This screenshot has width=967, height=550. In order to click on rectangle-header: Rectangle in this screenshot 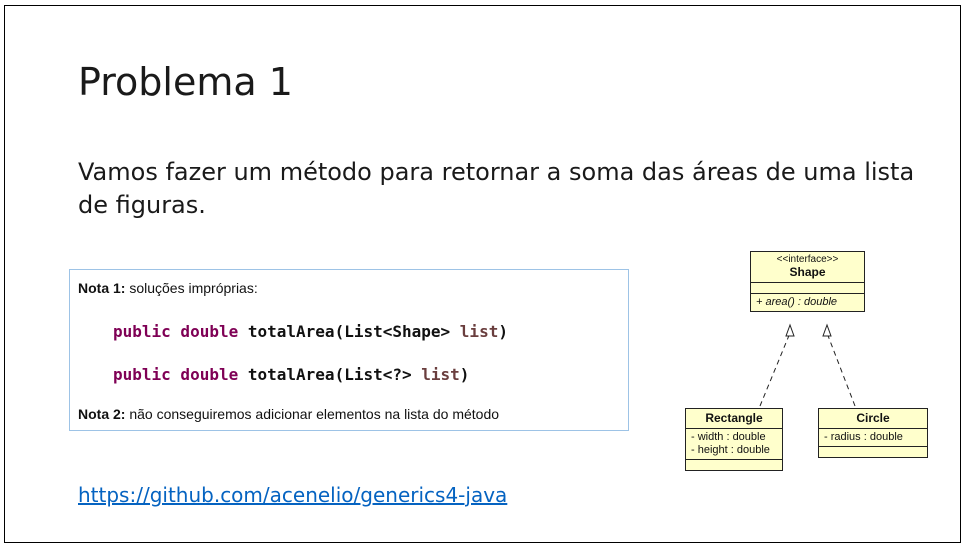, I will do `click(734, 419)`.